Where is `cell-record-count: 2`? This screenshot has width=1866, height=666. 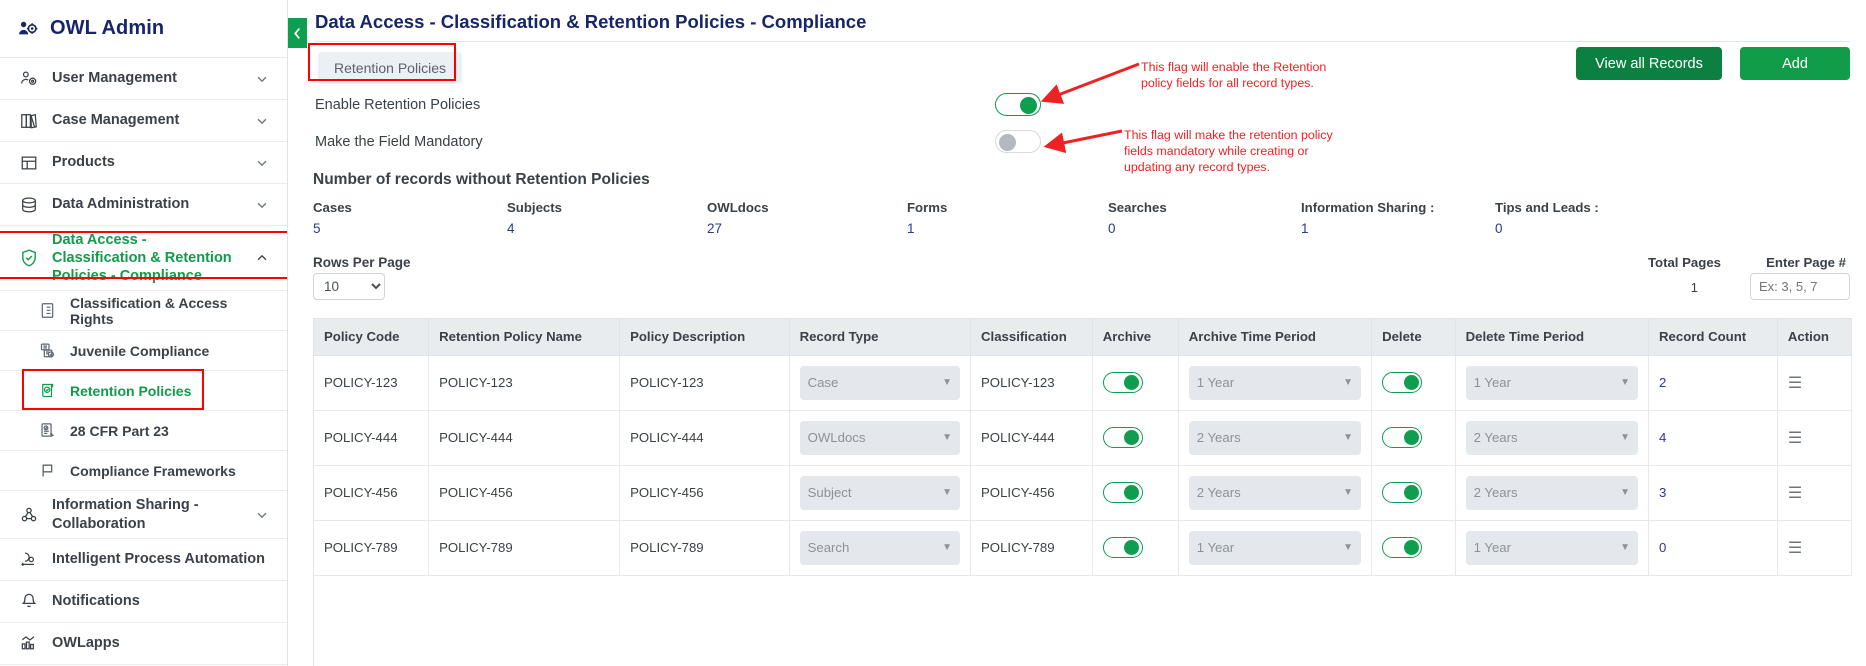
cell-record-count: 2 is located at coordinates (1713, 383).